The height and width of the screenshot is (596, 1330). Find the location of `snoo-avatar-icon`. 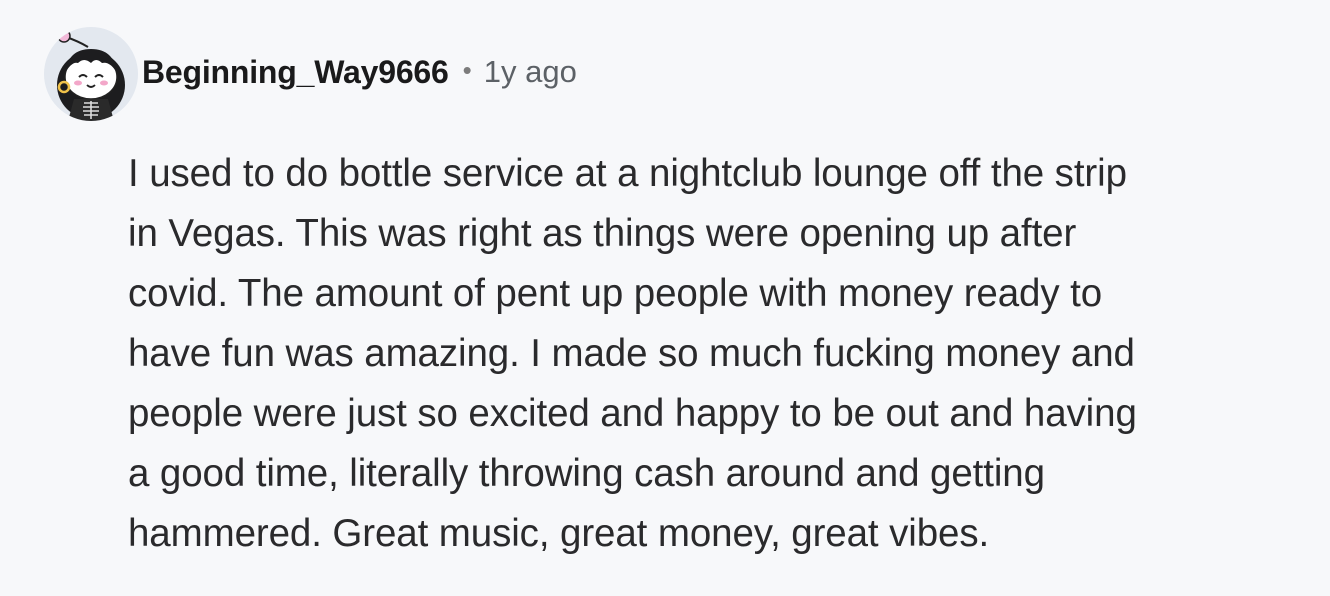

snoo-avatar-icon is located at coordinates (91, 74).